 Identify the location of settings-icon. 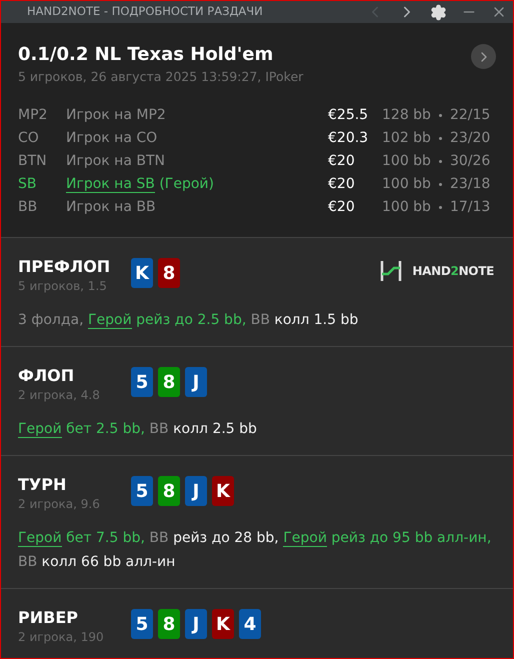
(438, 12).